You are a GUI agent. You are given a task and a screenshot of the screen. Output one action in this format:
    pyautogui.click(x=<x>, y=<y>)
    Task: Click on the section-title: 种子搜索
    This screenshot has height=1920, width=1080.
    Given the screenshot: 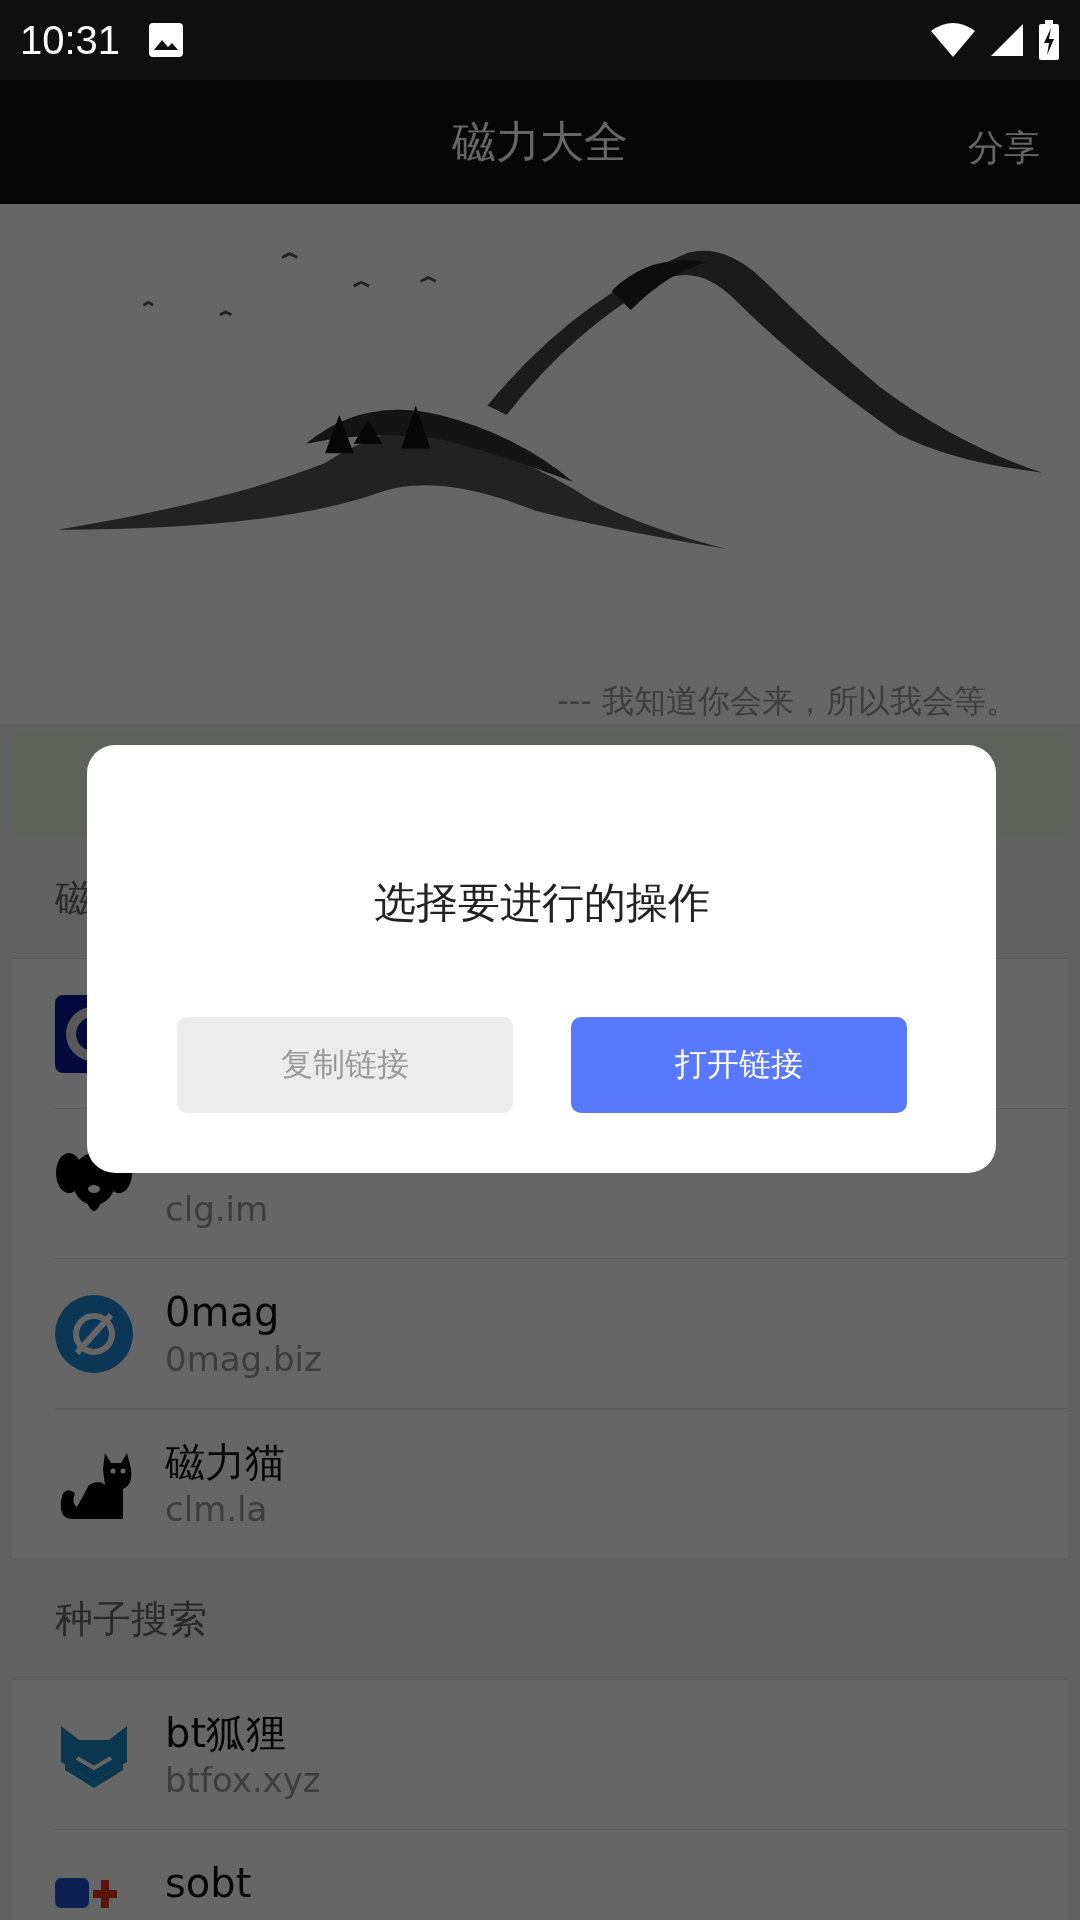 What is the action you would take?
    pyautogui.click(x=131, y=1619)
    